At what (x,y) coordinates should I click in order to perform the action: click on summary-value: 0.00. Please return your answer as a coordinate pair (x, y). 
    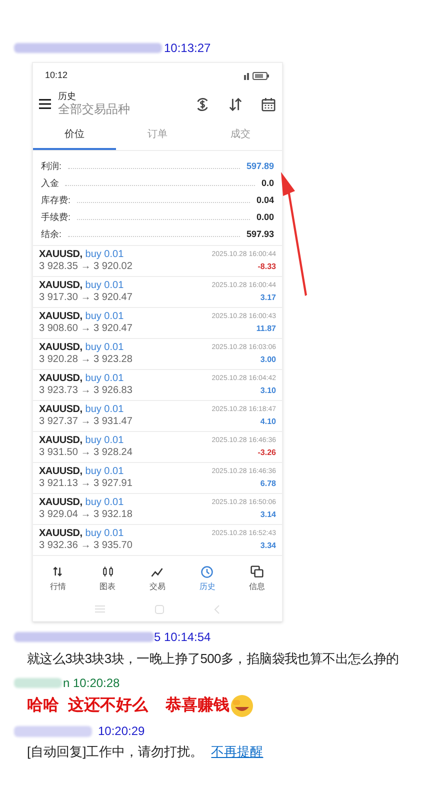
    Looking at the image, I should click on (265, 217).